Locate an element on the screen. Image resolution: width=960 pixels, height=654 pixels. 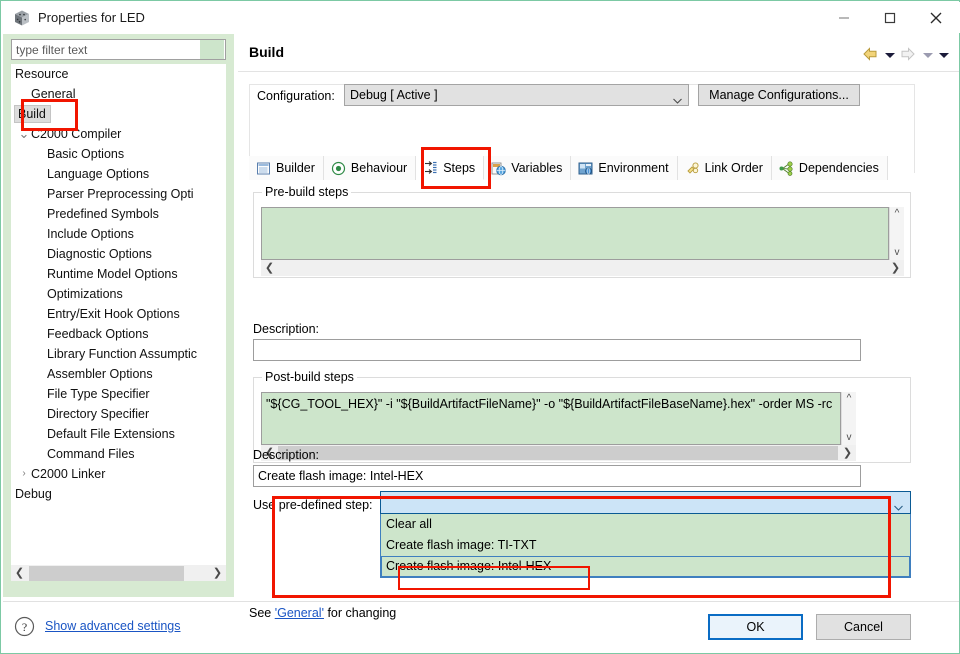
filter-input is located at coordinates (118, 49).